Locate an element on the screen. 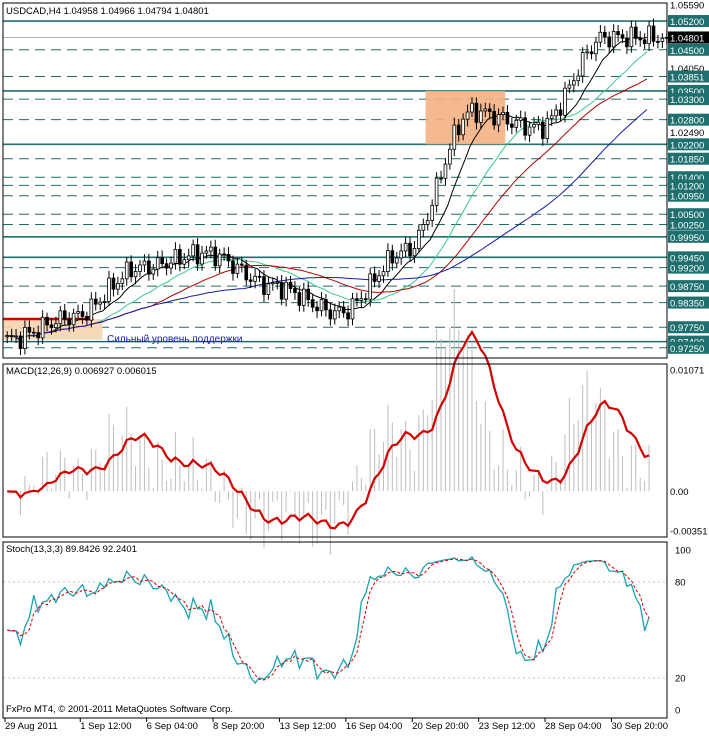 Image resolution: width=709 pixels, height=739 pixels. price-scale-label: 0.97250 is located at coordinates (687, 349).